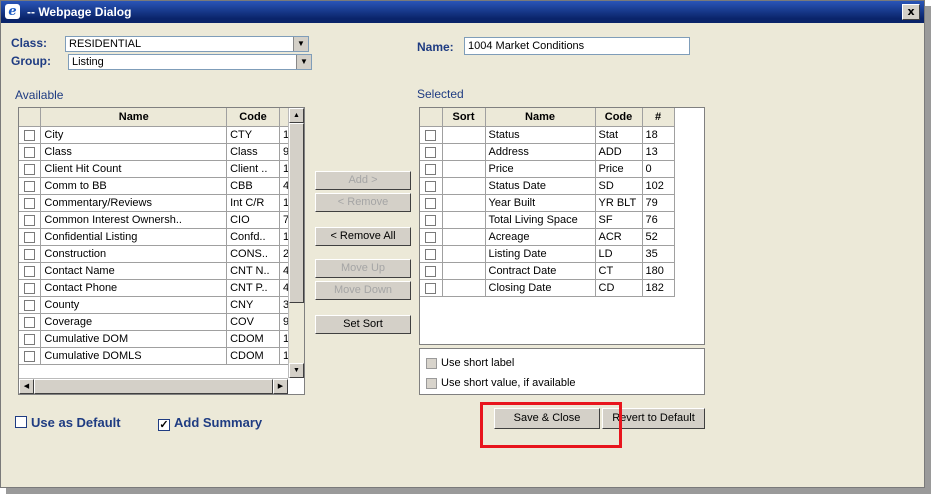 This screenshot has width=938, height=501. What do you see at coordinates (547, 220) in the screenshot?
I see `selected-row: Total Living Space SF 76` at bounding box center [547, 220].